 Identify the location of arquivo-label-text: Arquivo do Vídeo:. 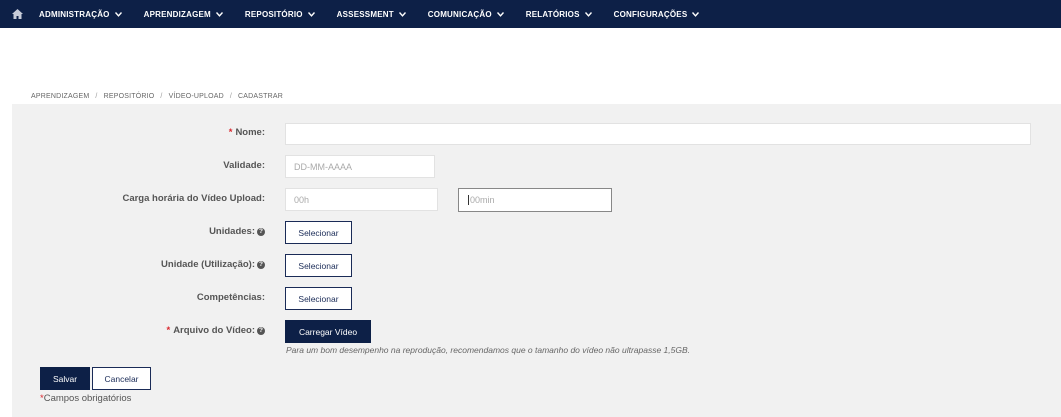
(214, 330).